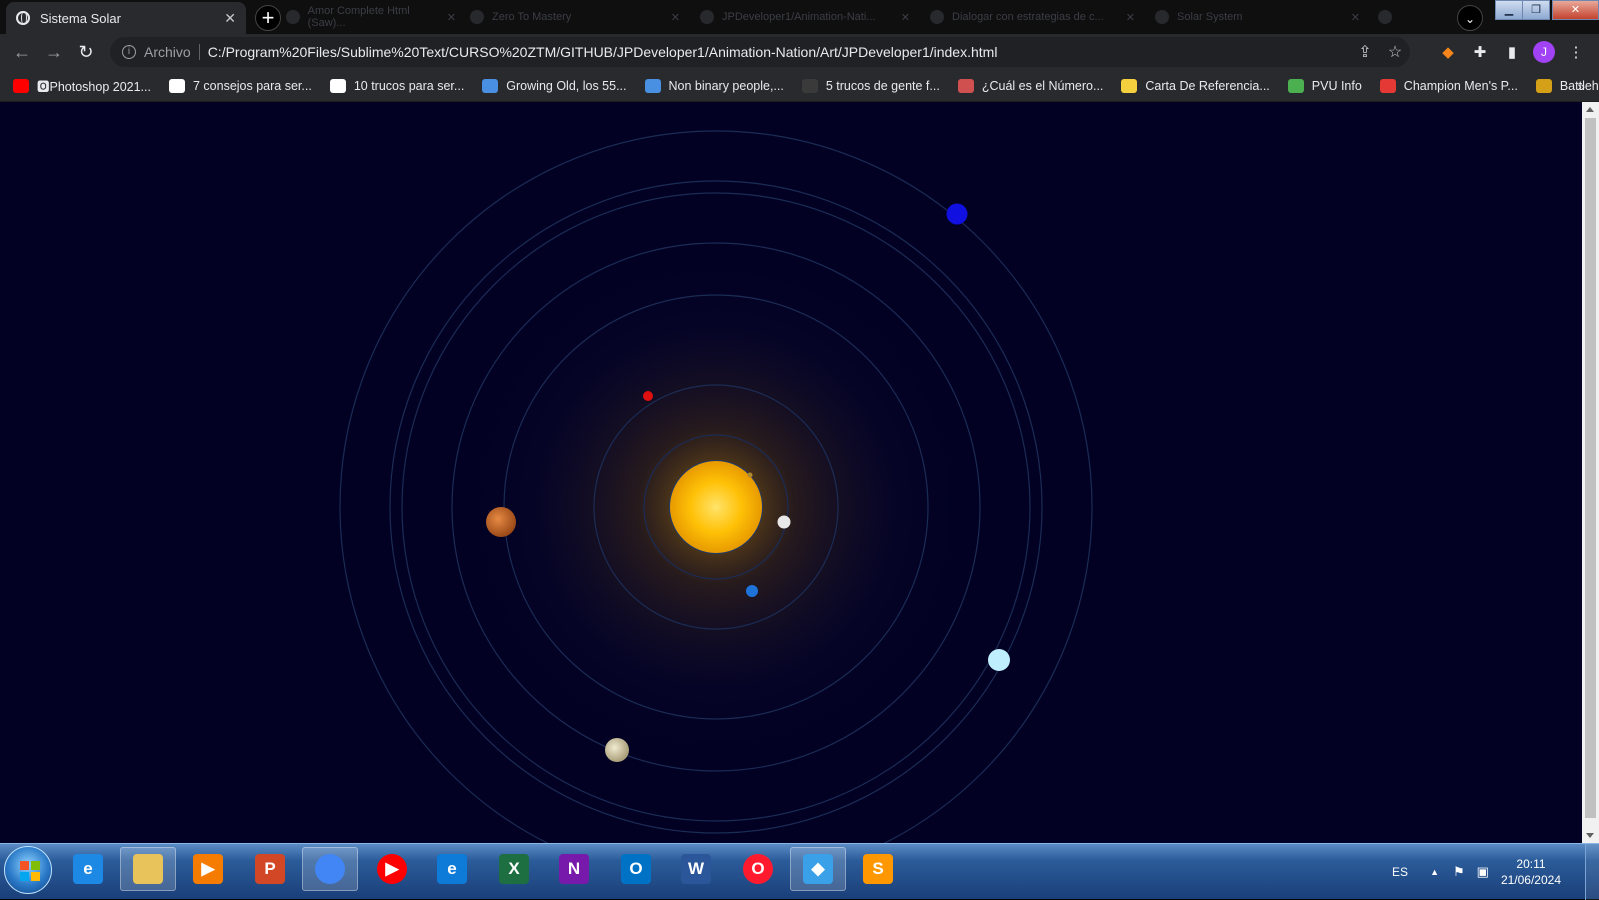 Image resolution: width=1599 pixels, height=900 pixels. I want to click on system-tray: ES ▲ ⚑ ▣ 20:11 21/06/2024, so click(1495, 872).